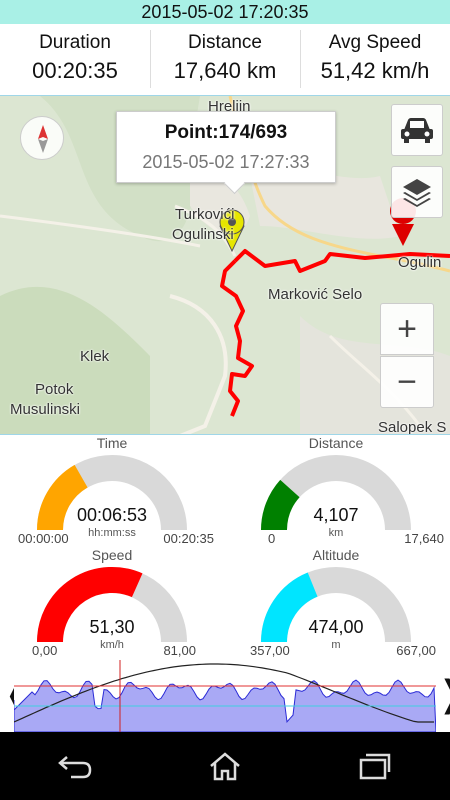 Image resolution: width=450 pixels, height=800 pixels. I want to click on map-label: Salopek S, so click(412, 427).